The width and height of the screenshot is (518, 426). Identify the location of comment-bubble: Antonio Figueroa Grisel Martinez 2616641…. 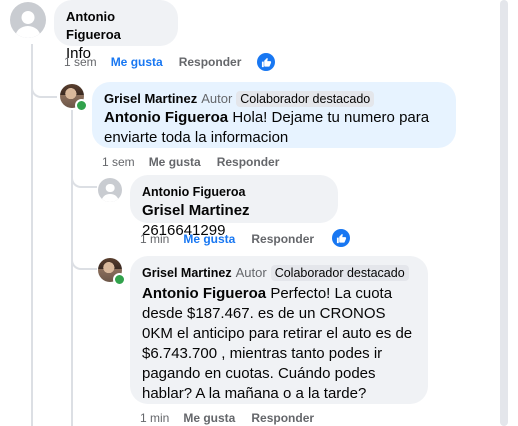
(234, 207).